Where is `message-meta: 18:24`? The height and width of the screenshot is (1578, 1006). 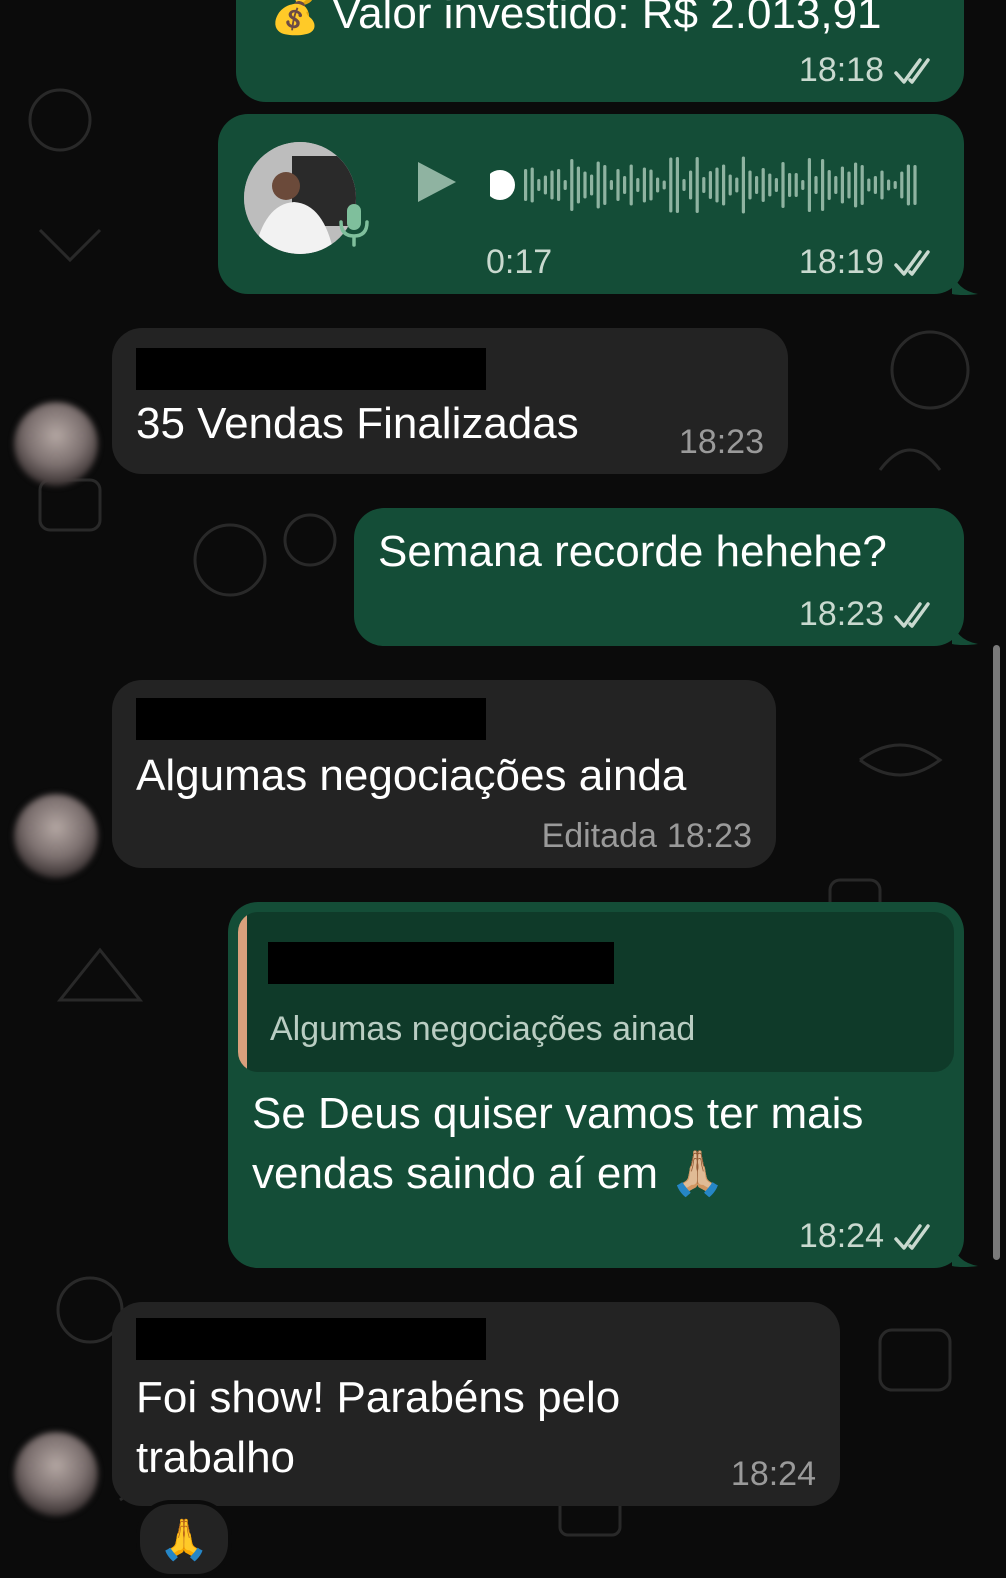
message-meta: 18:24 is located at coordinates (868, 1236).